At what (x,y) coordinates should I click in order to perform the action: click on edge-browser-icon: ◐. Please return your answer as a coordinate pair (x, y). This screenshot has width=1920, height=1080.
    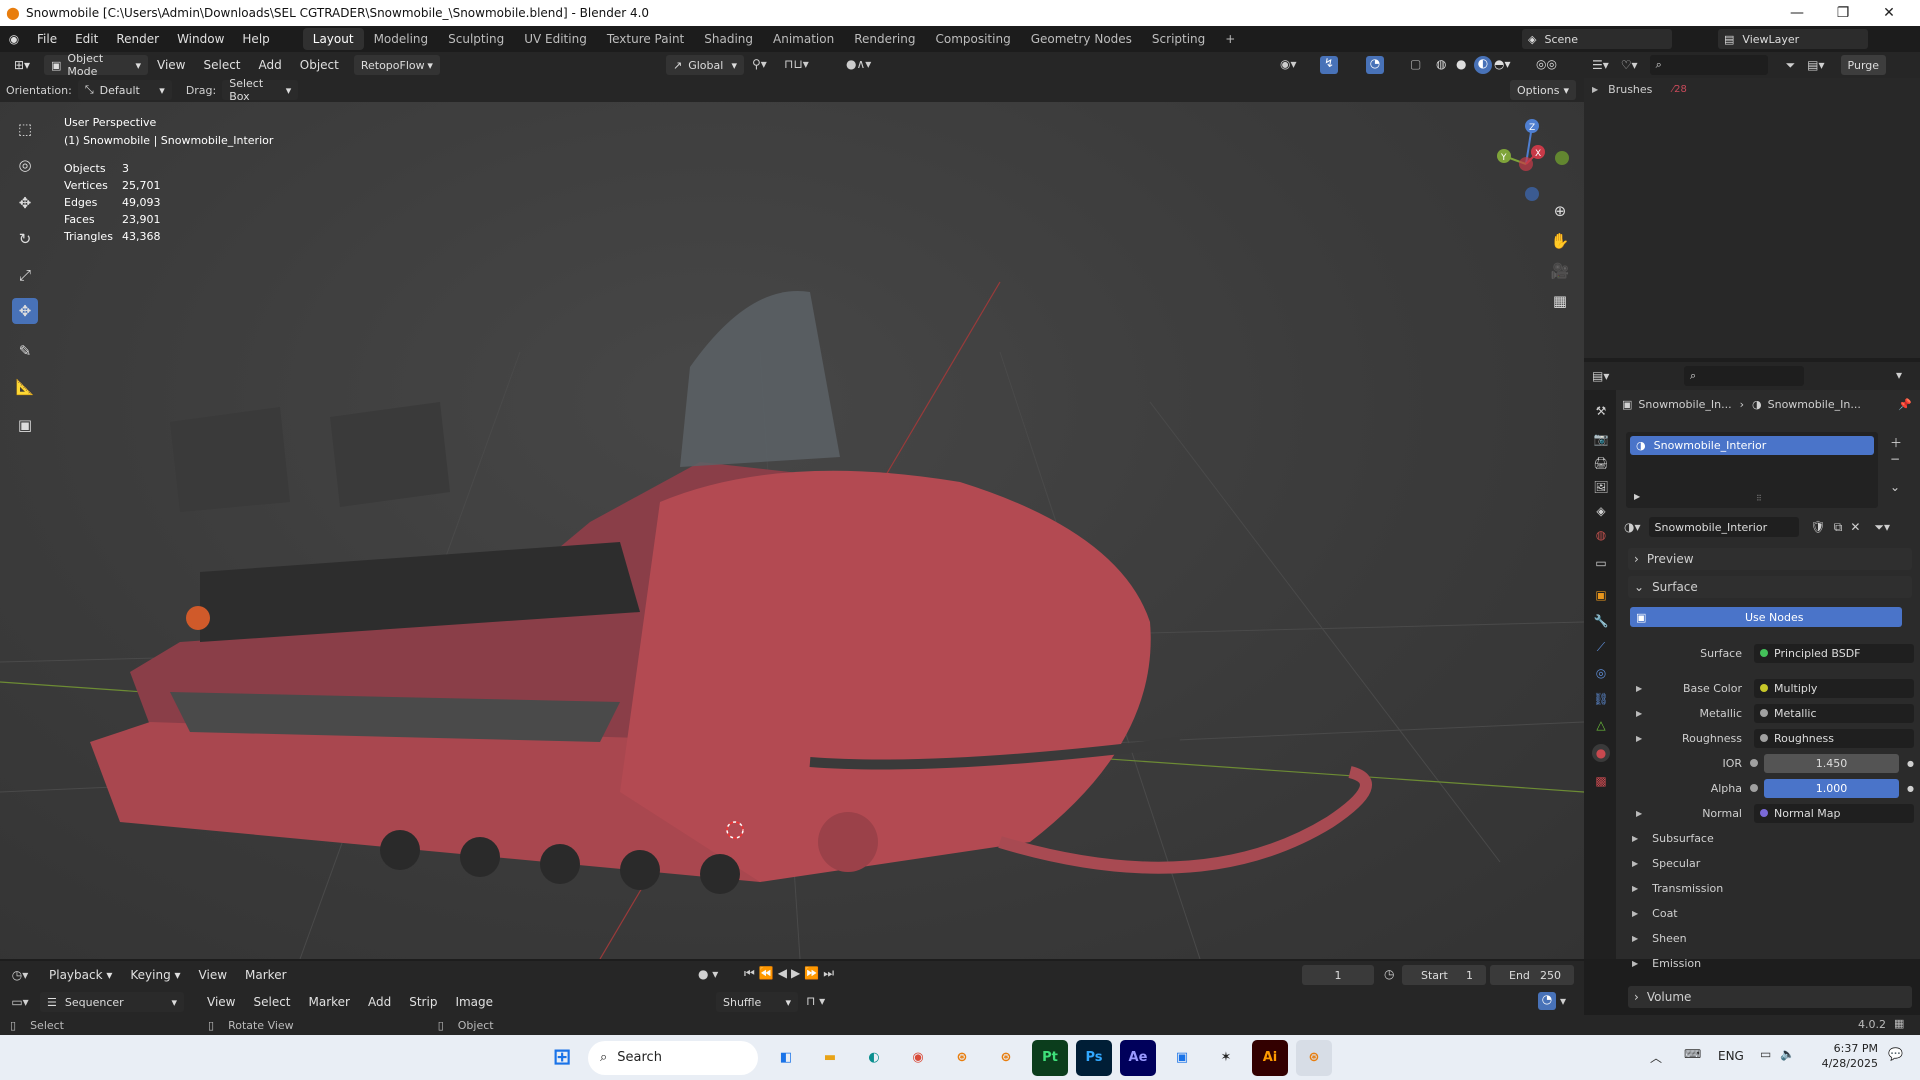
    Looking at the image, I should click on (874, 1058).